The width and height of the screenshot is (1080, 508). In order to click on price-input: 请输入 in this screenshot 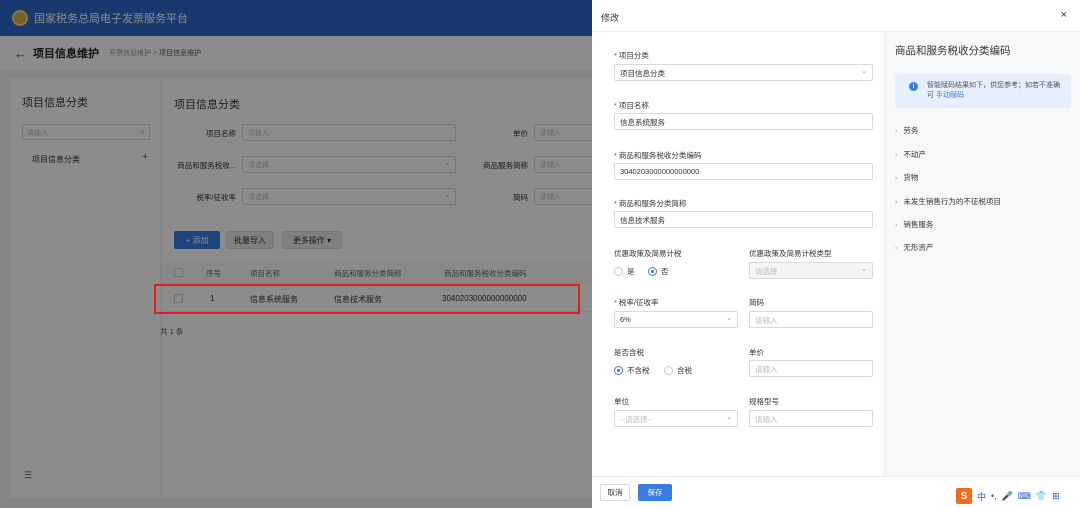, I will do `click(811, 368)`.